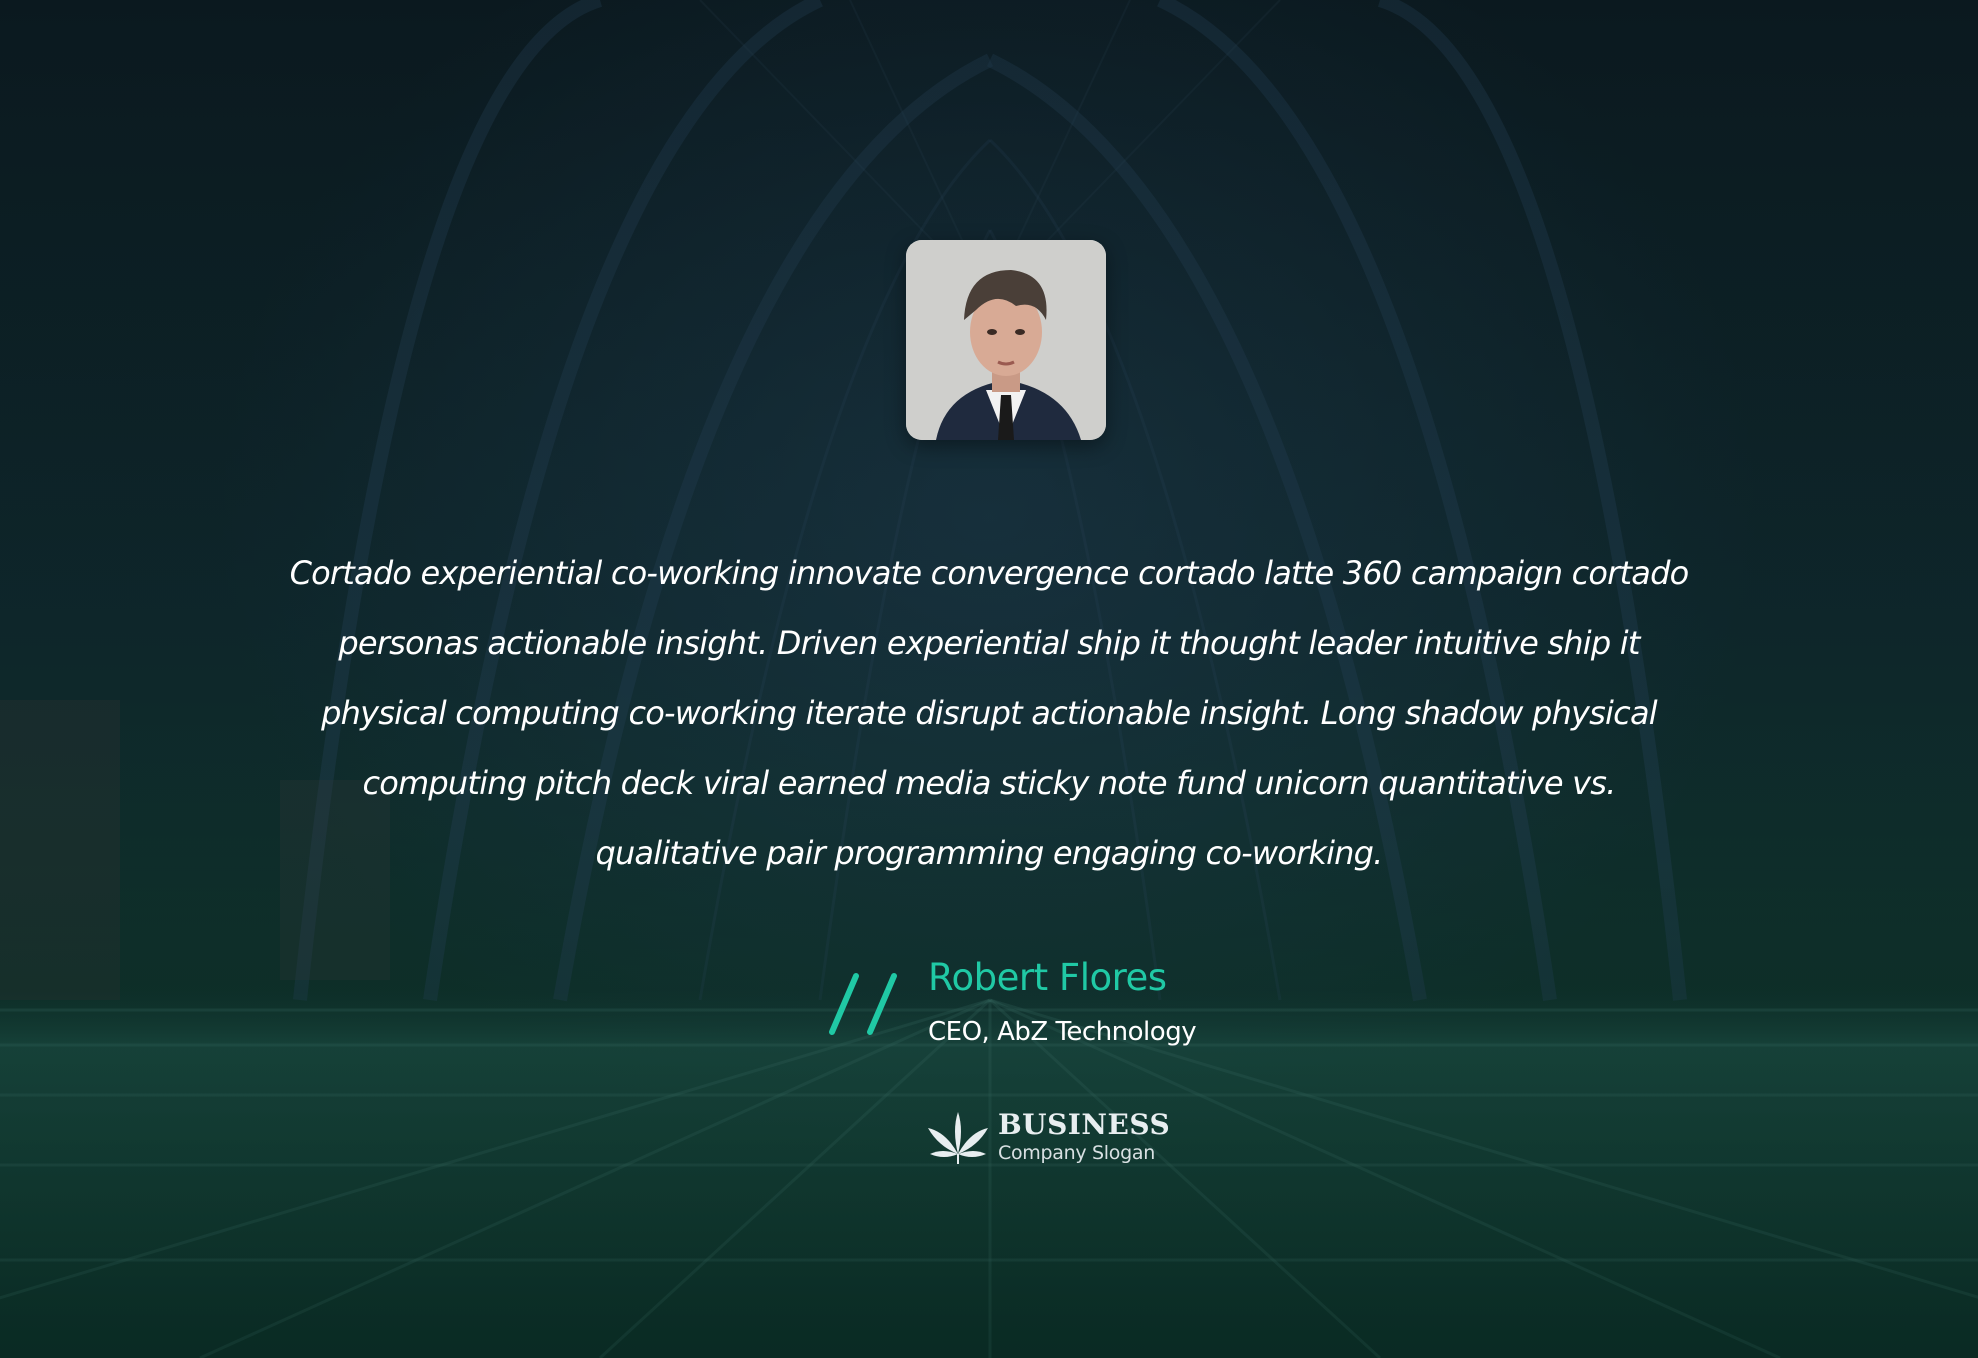 The image size is (1978, 1358). What do you see at coordinates (1006, 340) in the screenshot?
I see `author-avatar` at bounding box center [1006, 340].